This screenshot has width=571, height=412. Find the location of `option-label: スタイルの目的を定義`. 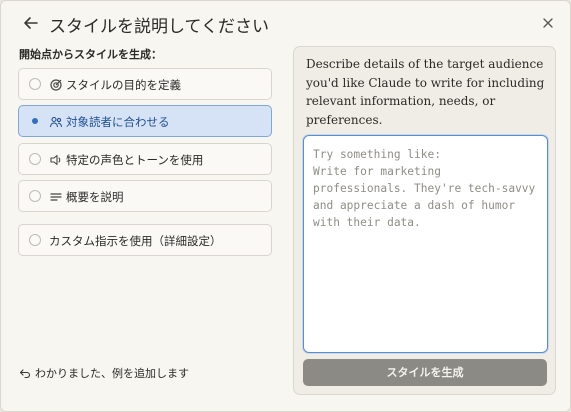

option-label: スタイルの目的を定義 is located at coordinates (123, 85).